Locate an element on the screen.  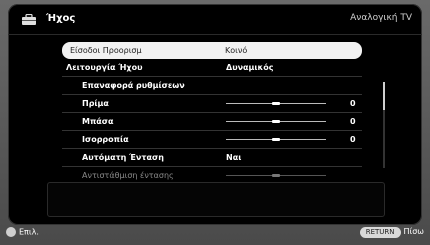
toolbox-icon is located at coordinates (29, 19).